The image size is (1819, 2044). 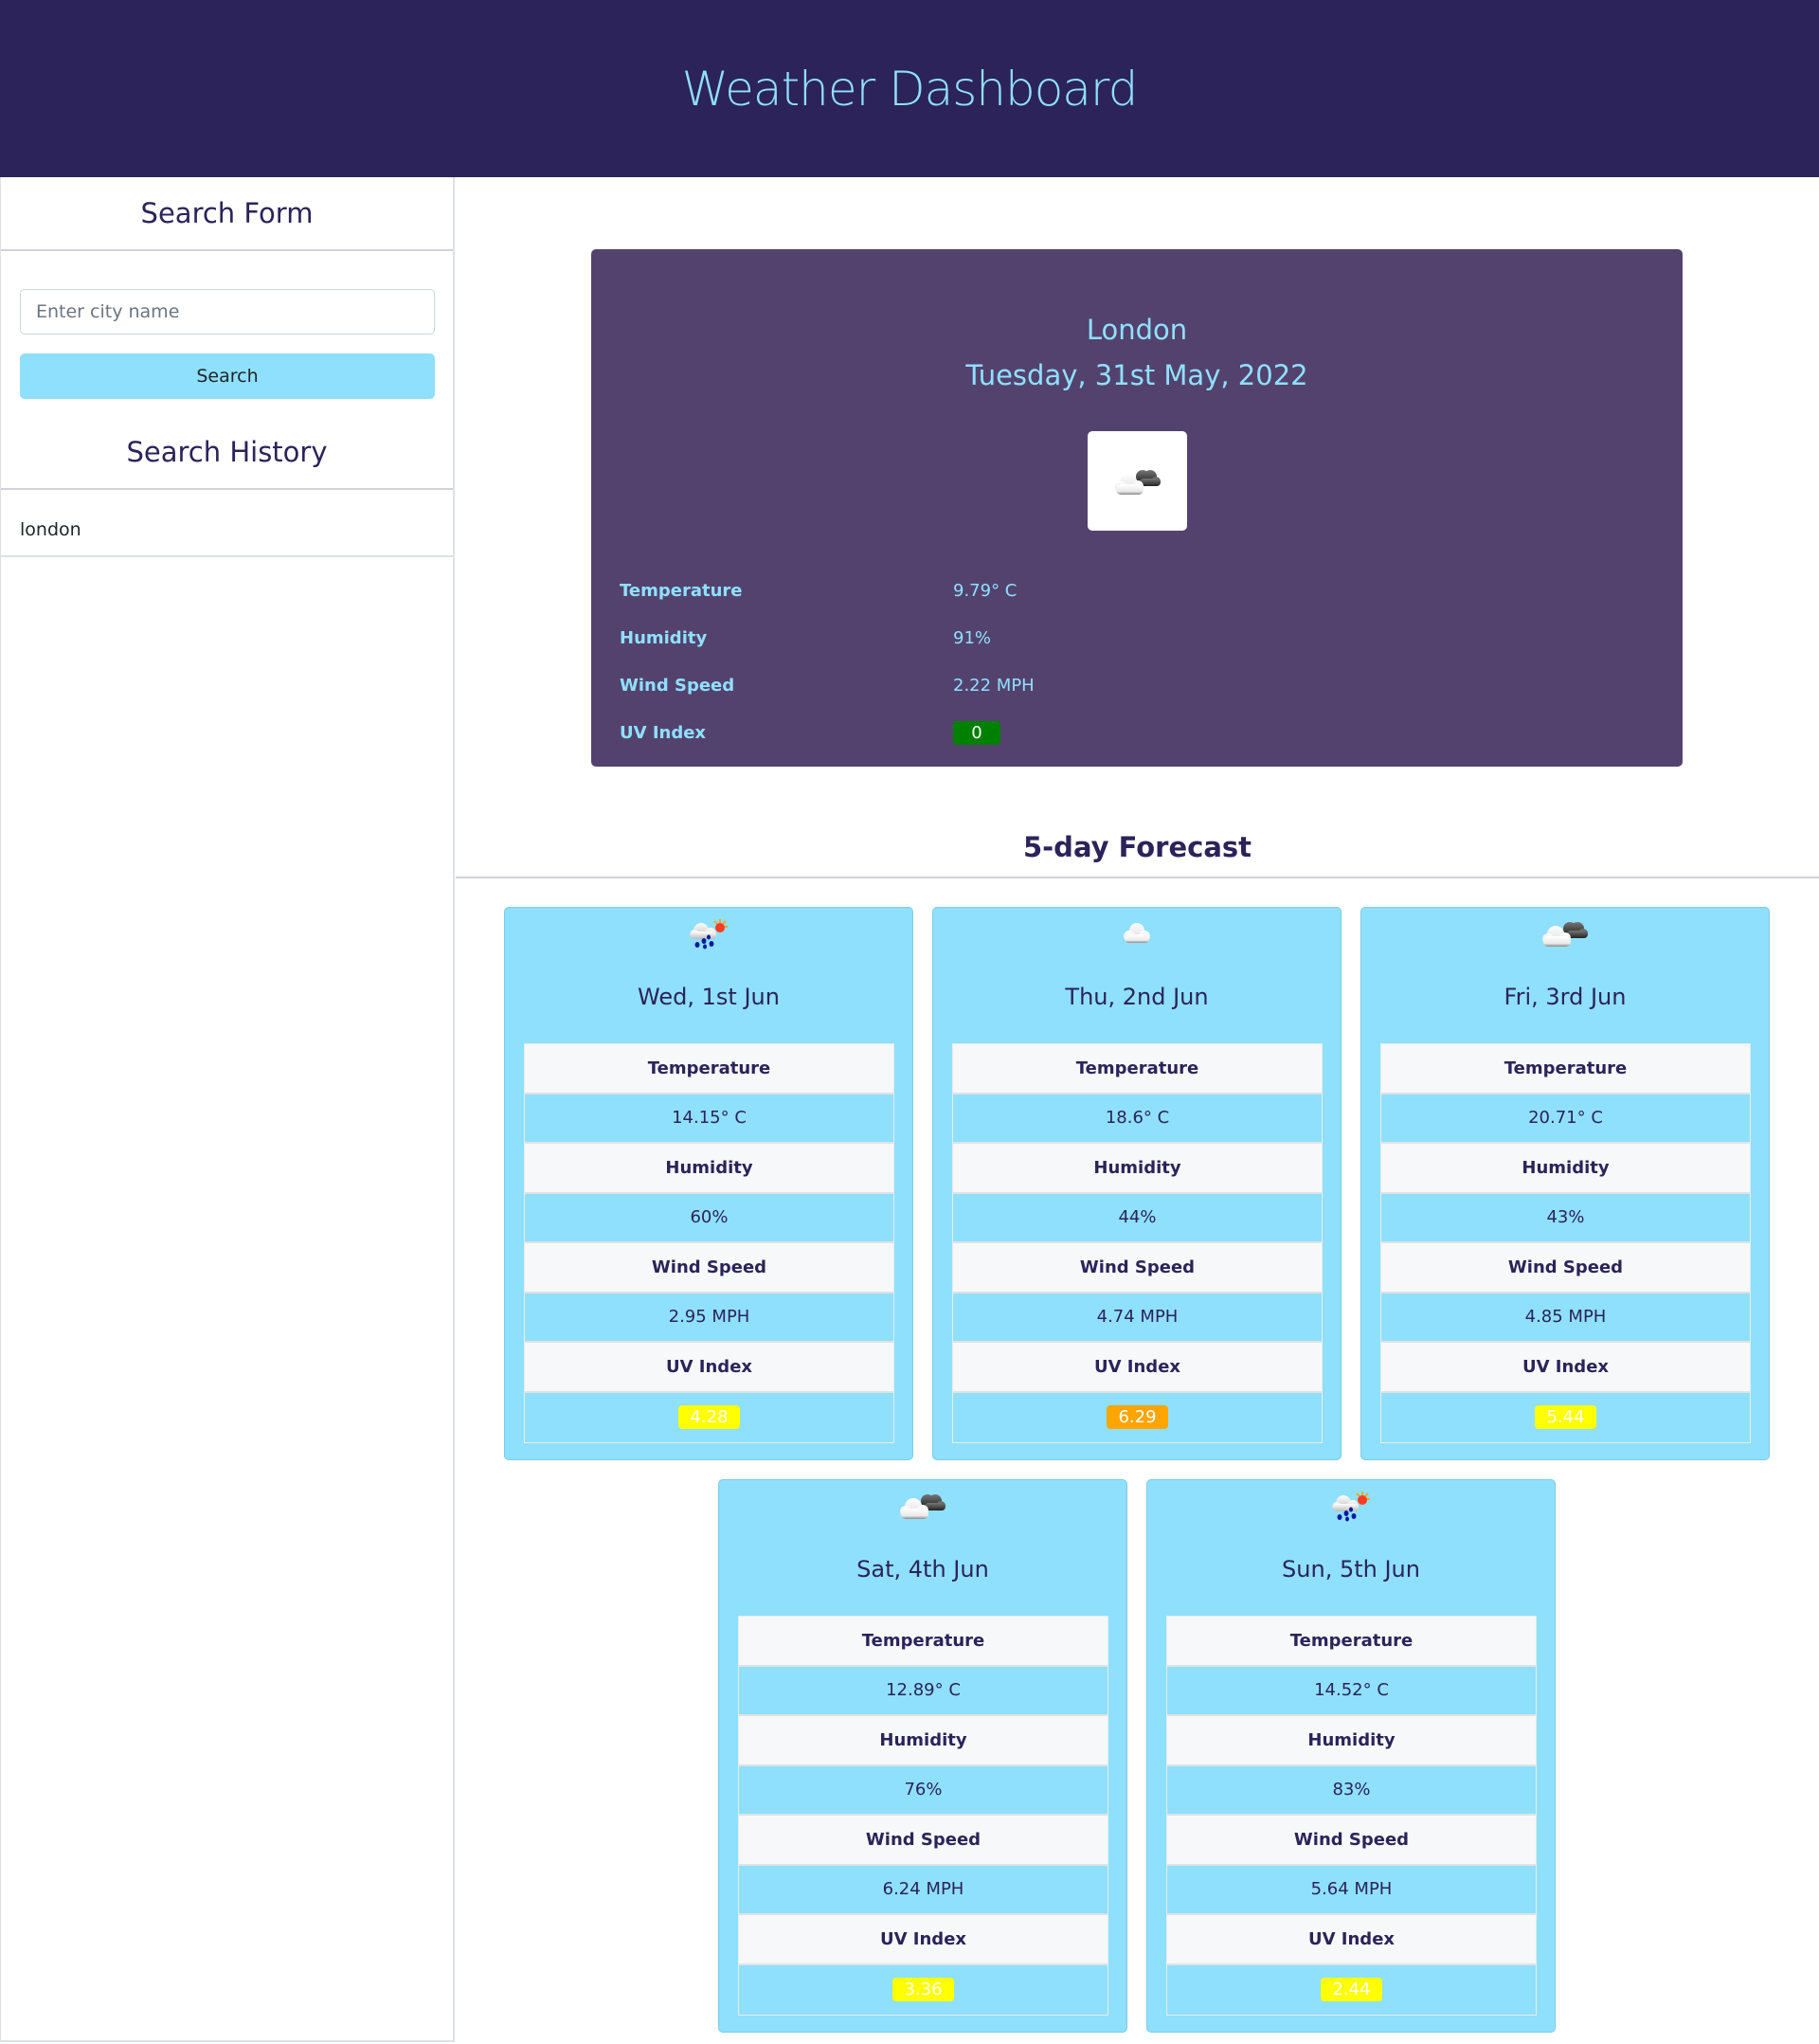 What do you see at coordinates (827, 637) in the screenshot?
I see `stat-row-humidity: Humidity 91%` at bounding box center [827, 637].